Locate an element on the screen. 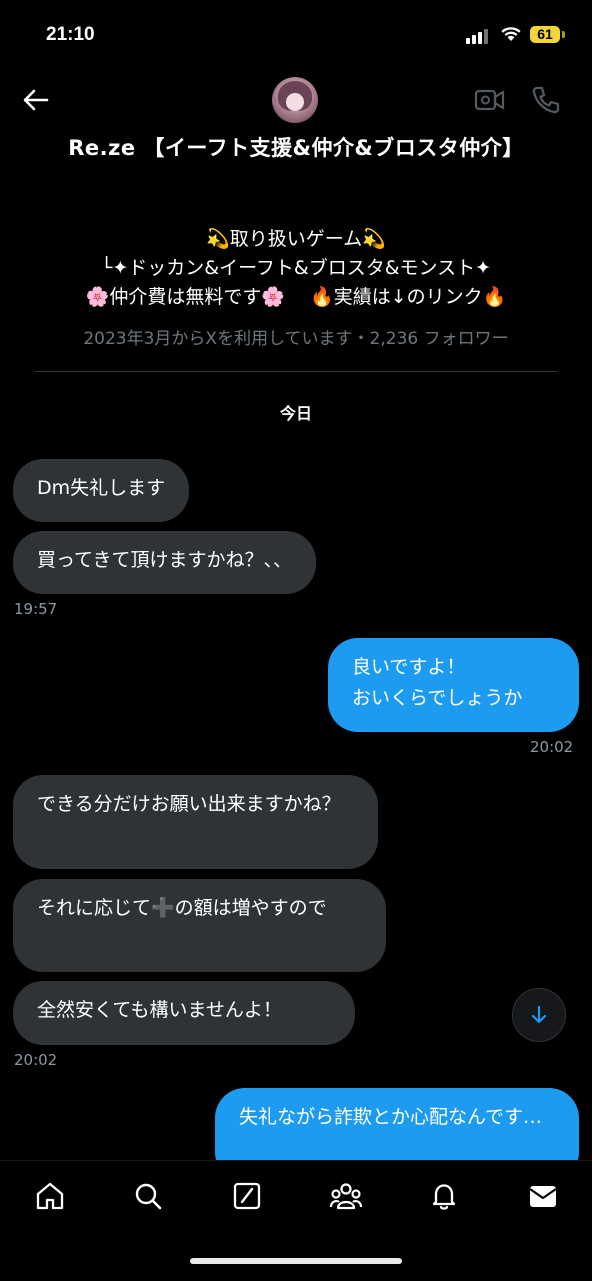  bio-line: 🌸仲介費は無料です🌸 🔥実績は↓のリンク🔥 is located at coordinates (296, 297).